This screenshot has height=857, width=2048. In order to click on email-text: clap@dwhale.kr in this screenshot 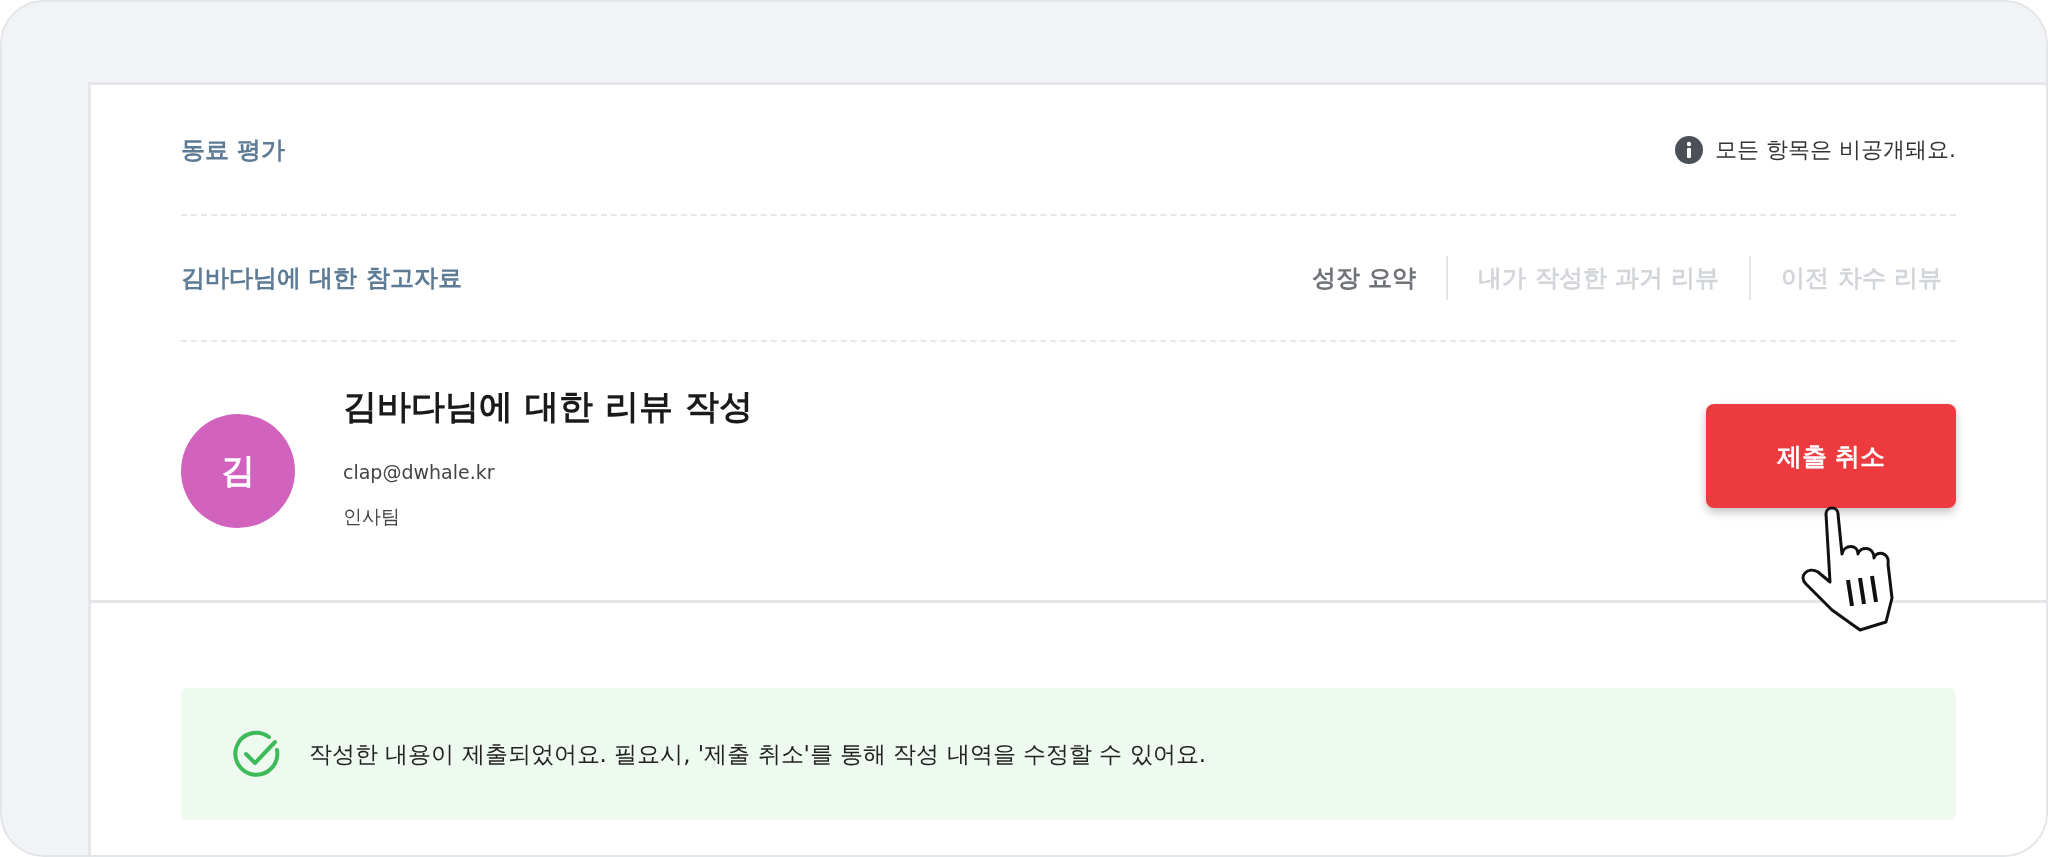, I will do `click(419, 472)`.